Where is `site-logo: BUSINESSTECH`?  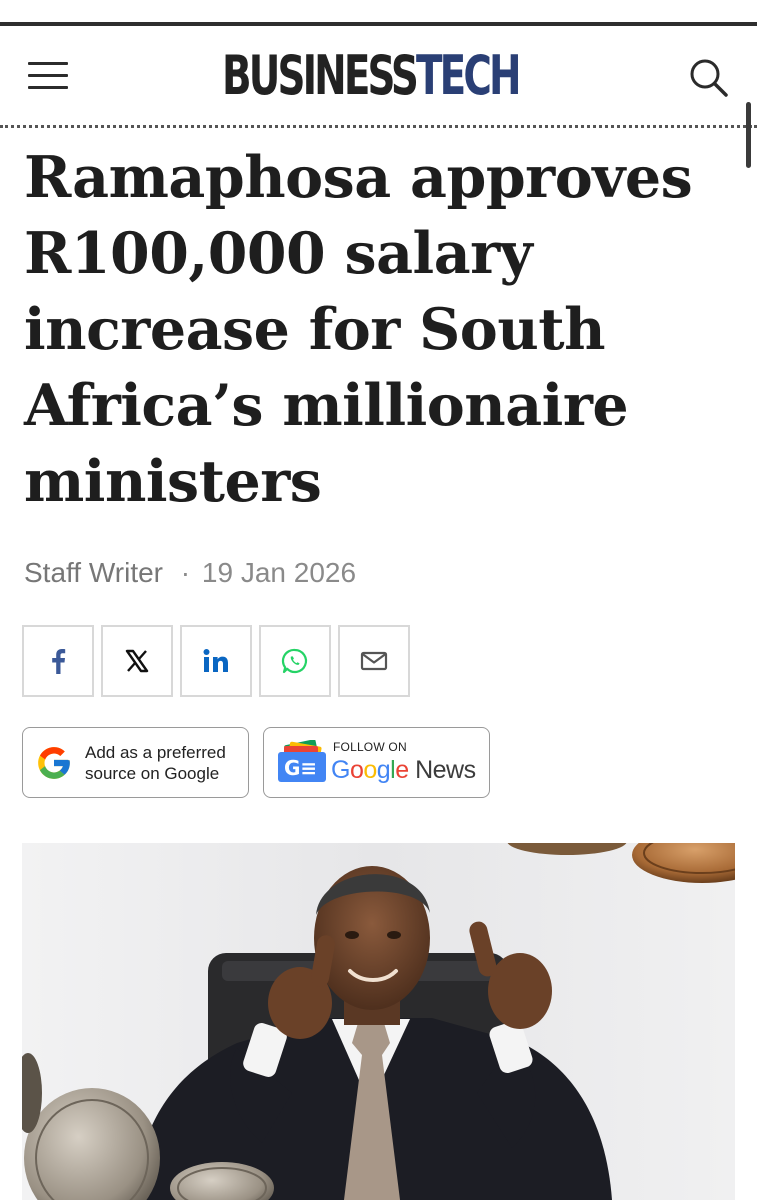 site-logo: BUSINESSTECH is located at coordinates (372, 75).